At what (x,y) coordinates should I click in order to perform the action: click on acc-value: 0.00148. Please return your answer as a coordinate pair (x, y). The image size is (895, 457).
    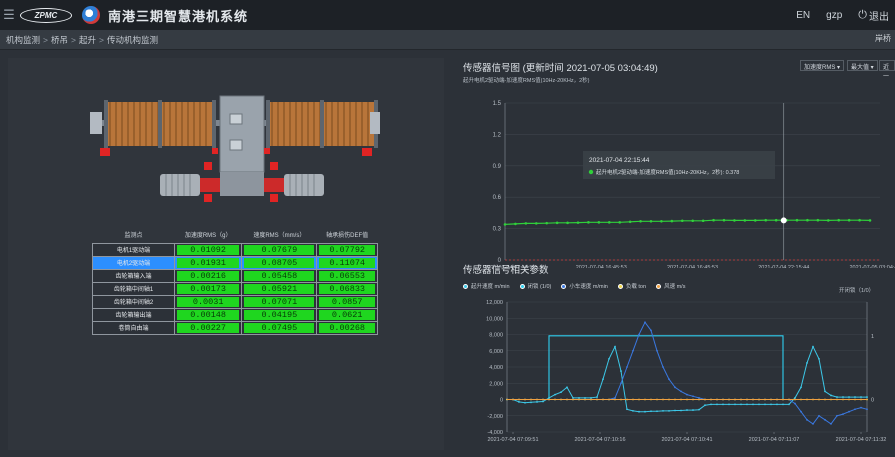
    Looking at the image, I should click on (208, 314).